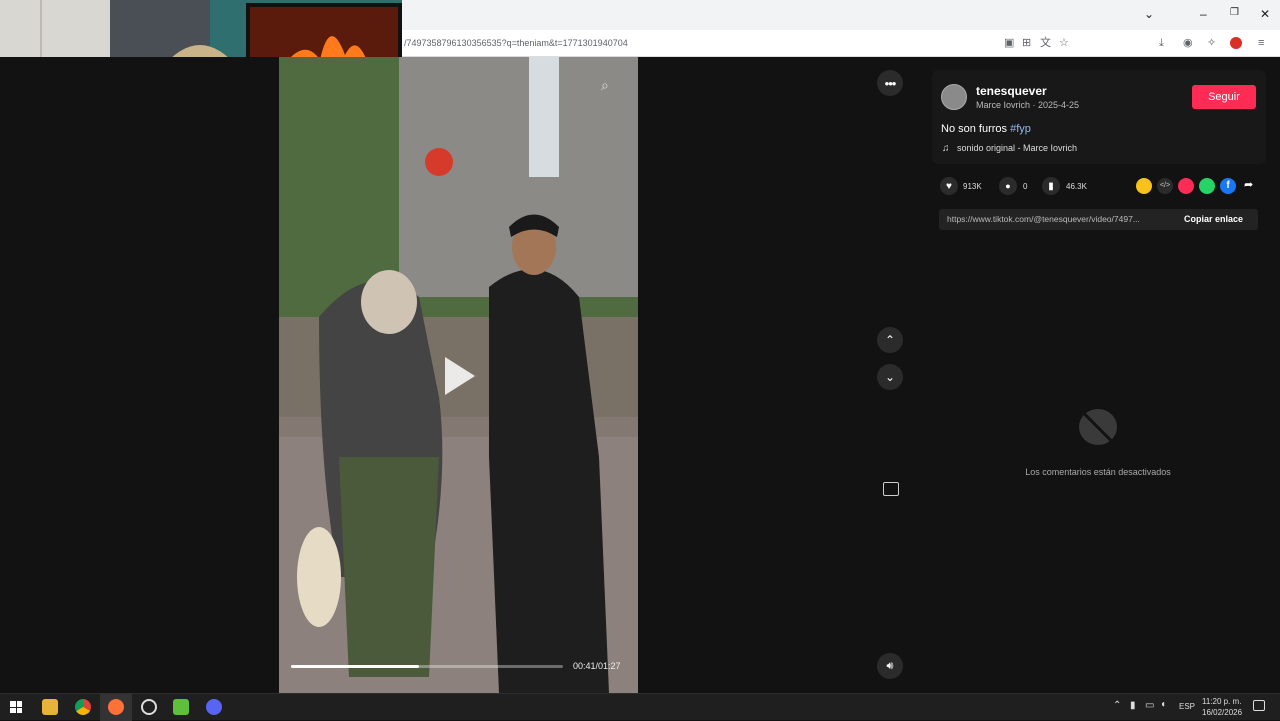 This screenshot has height=721, width=1280. Describe the element at coordinates (1161, 43) in the screenshot. I see `download-icon: ⤓` at that location.